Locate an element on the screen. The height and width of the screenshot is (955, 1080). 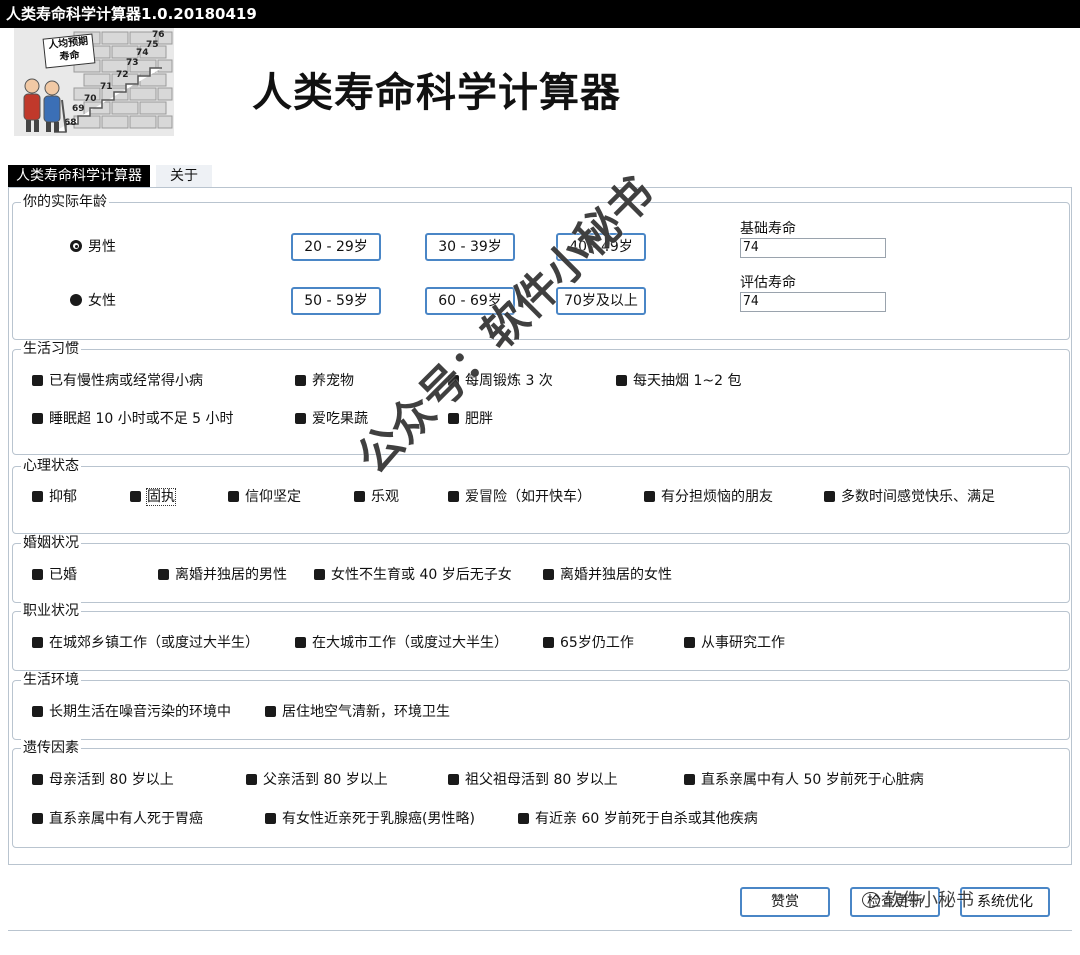
checkbox-label: 固执 is located at coordinates (161, 497).